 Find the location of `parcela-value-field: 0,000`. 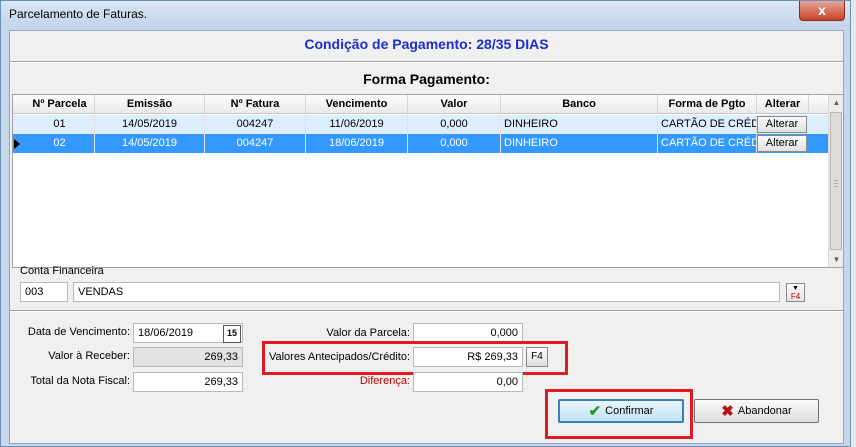

parcela-value-field: 0,000 is located at coordinates (468, 333).